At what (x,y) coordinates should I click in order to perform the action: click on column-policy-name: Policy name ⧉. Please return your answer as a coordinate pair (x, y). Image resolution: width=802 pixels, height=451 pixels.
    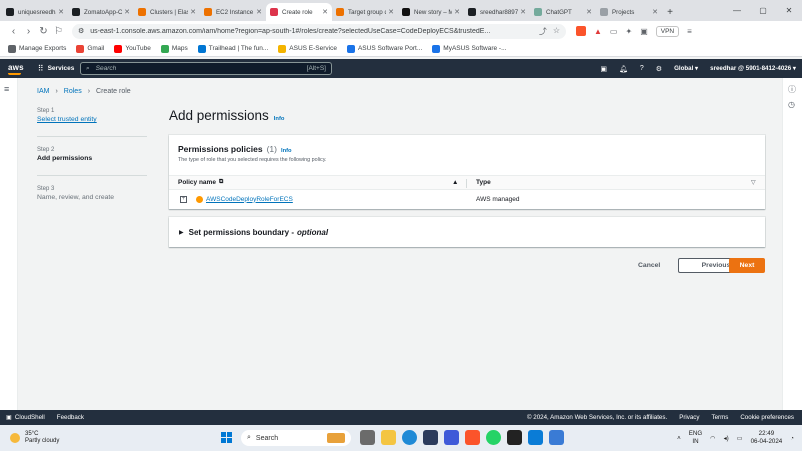
    Looking at the image, I should click on (200, 182).